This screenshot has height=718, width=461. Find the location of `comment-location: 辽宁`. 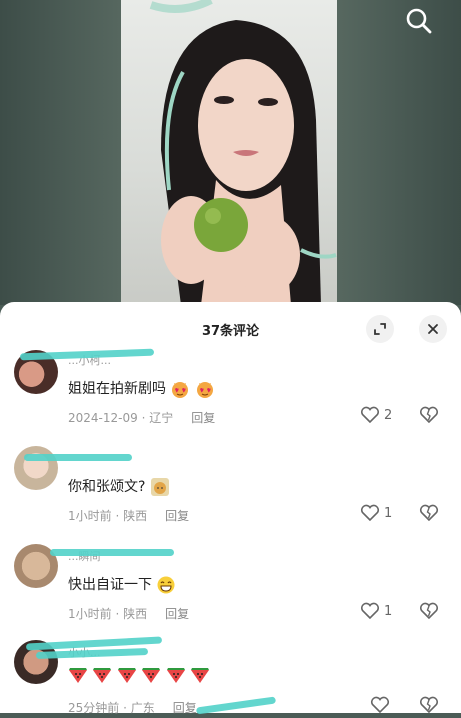

comment-location: 辽宁 is located at coordinates (161, 418).